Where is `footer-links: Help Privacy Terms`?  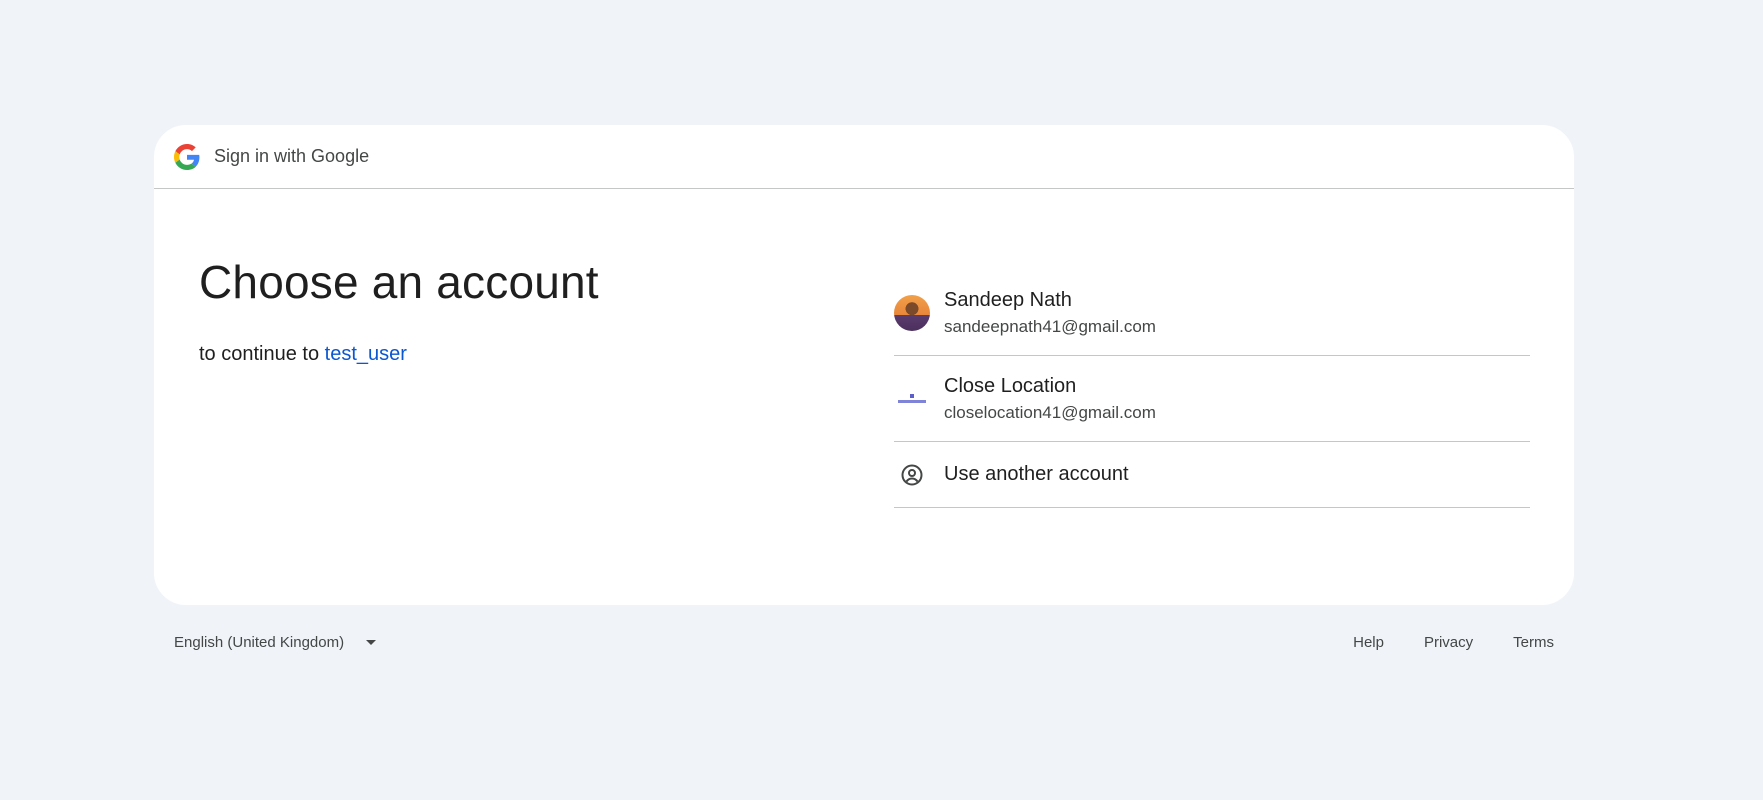
footer-links: Help Privacy Terms is located at coordinates (1453, 642).